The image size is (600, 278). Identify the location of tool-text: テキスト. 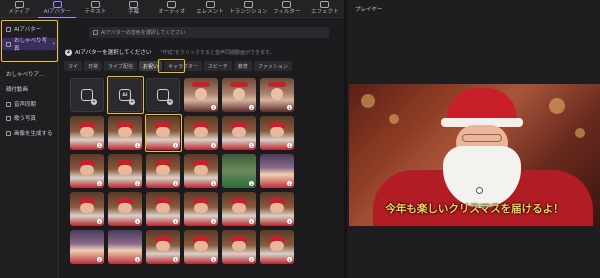
(95, 9).